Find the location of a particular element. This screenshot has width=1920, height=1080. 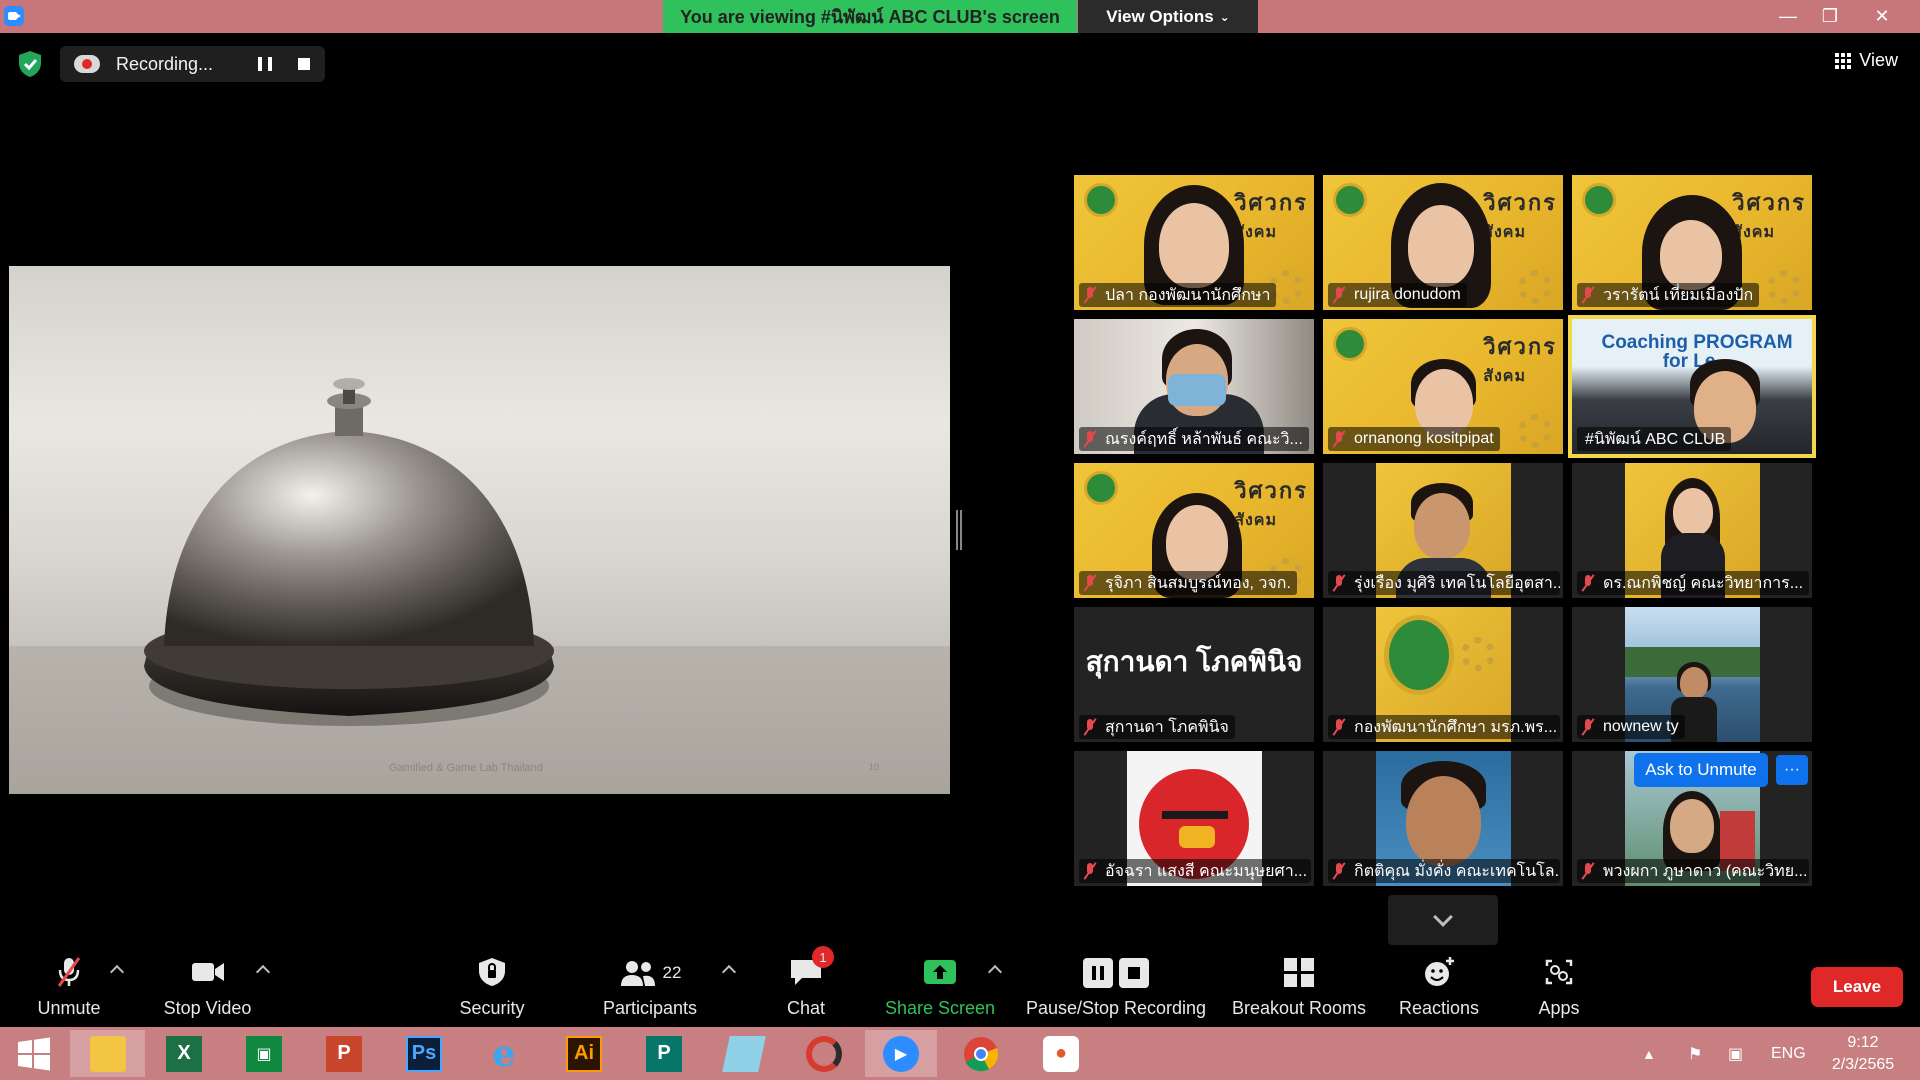

close-button: ✕ is located at coordinates (1882, 16).